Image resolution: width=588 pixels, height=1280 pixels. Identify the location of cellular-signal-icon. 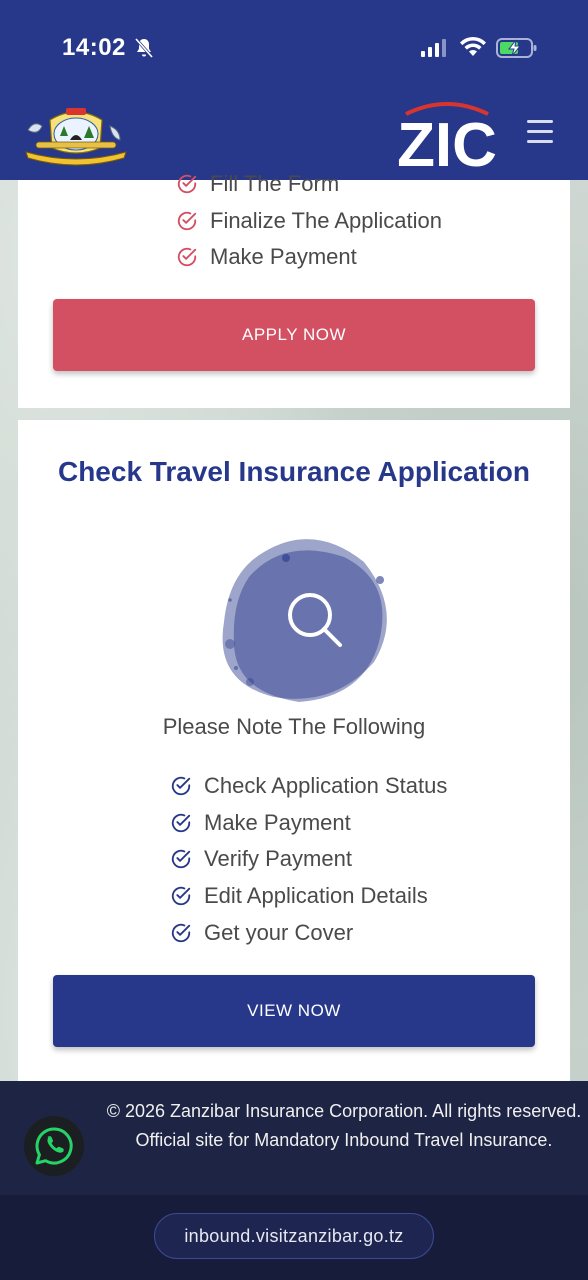
(433, 48).